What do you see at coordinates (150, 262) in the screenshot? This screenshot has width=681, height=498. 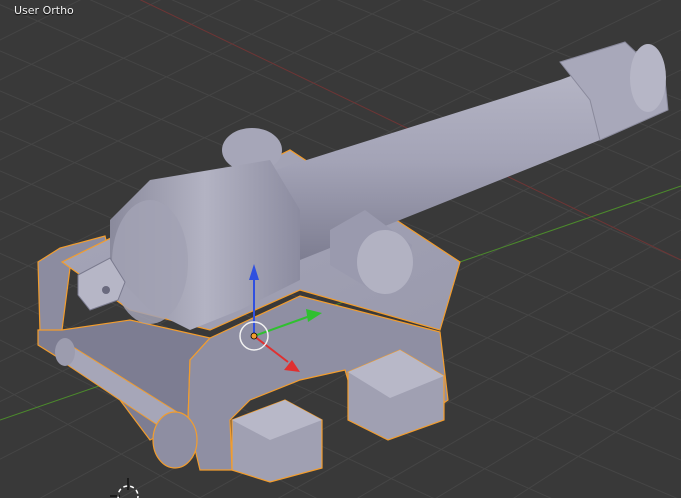 I see `breech-cascabel` at bounding box center [150, 262].